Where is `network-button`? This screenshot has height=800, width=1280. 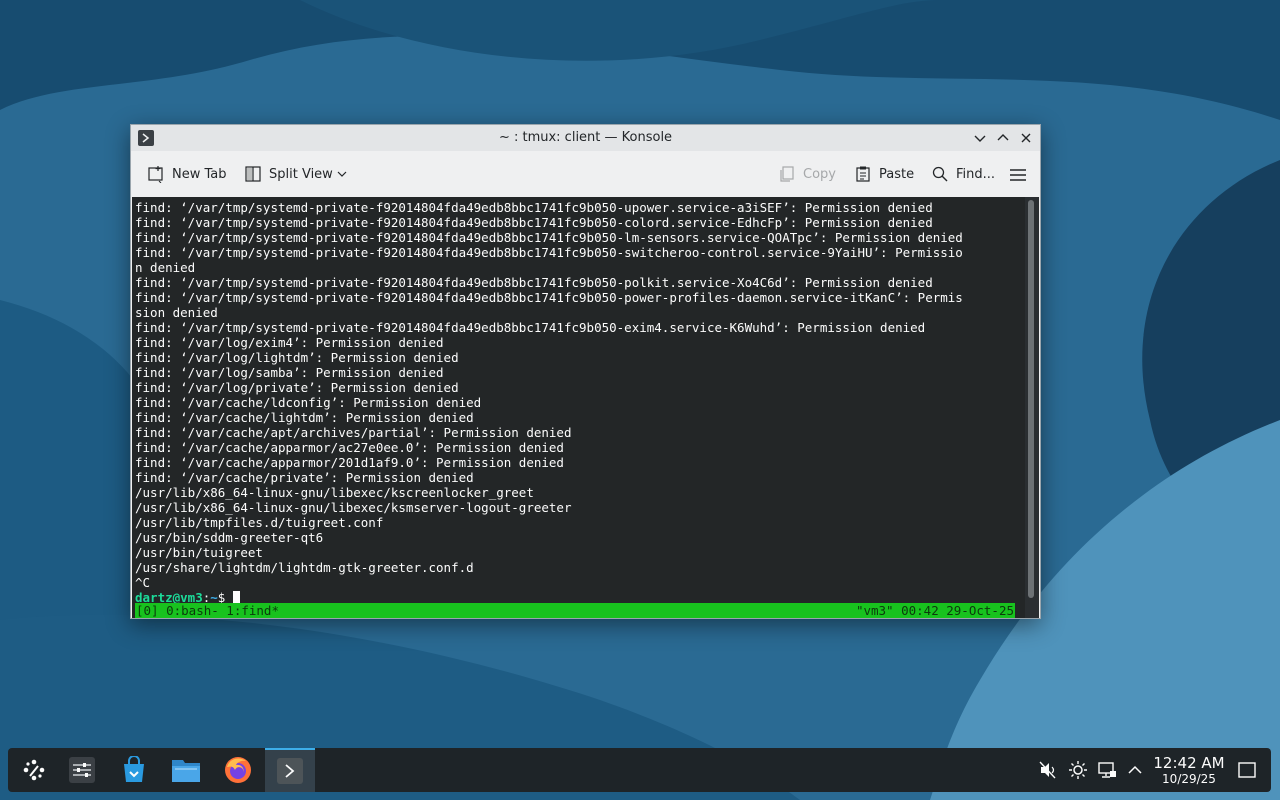 network-button is located at coordinates (1107, 770).